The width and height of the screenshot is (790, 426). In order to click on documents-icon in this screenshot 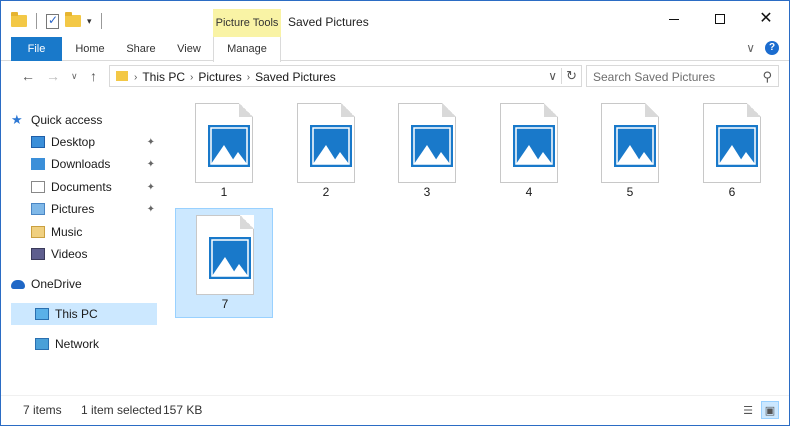, I will do `click(38, 187)`.